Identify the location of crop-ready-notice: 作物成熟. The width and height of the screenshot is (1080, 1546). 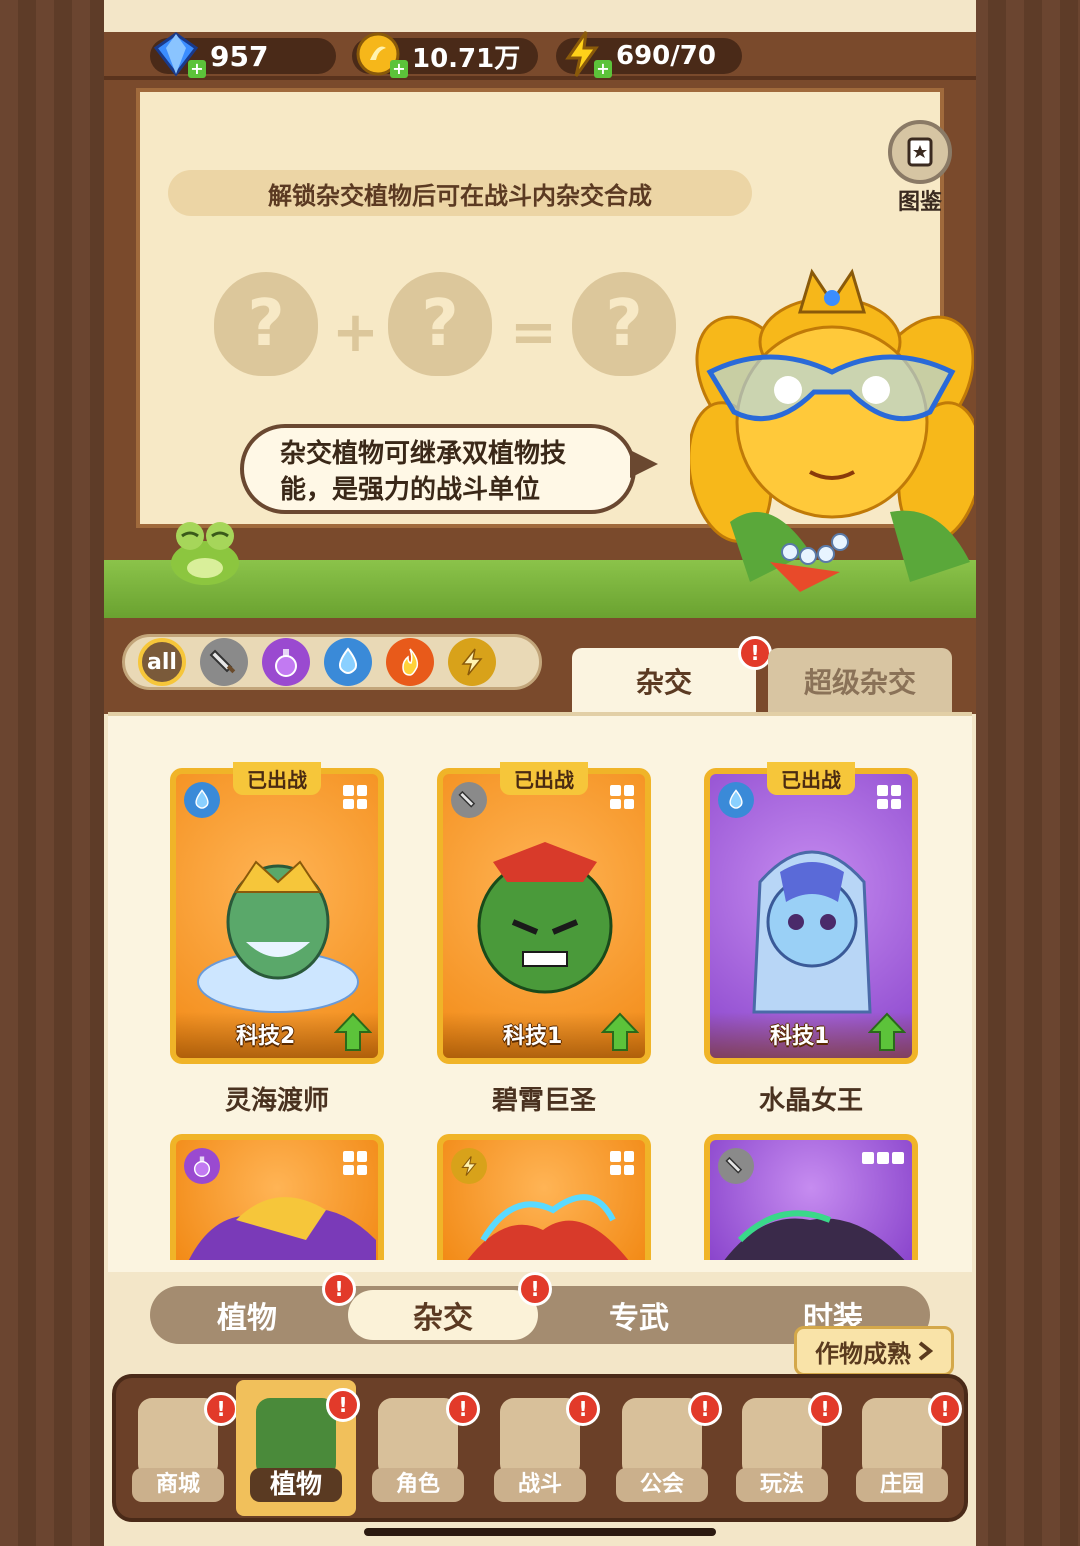
(874, 1351).